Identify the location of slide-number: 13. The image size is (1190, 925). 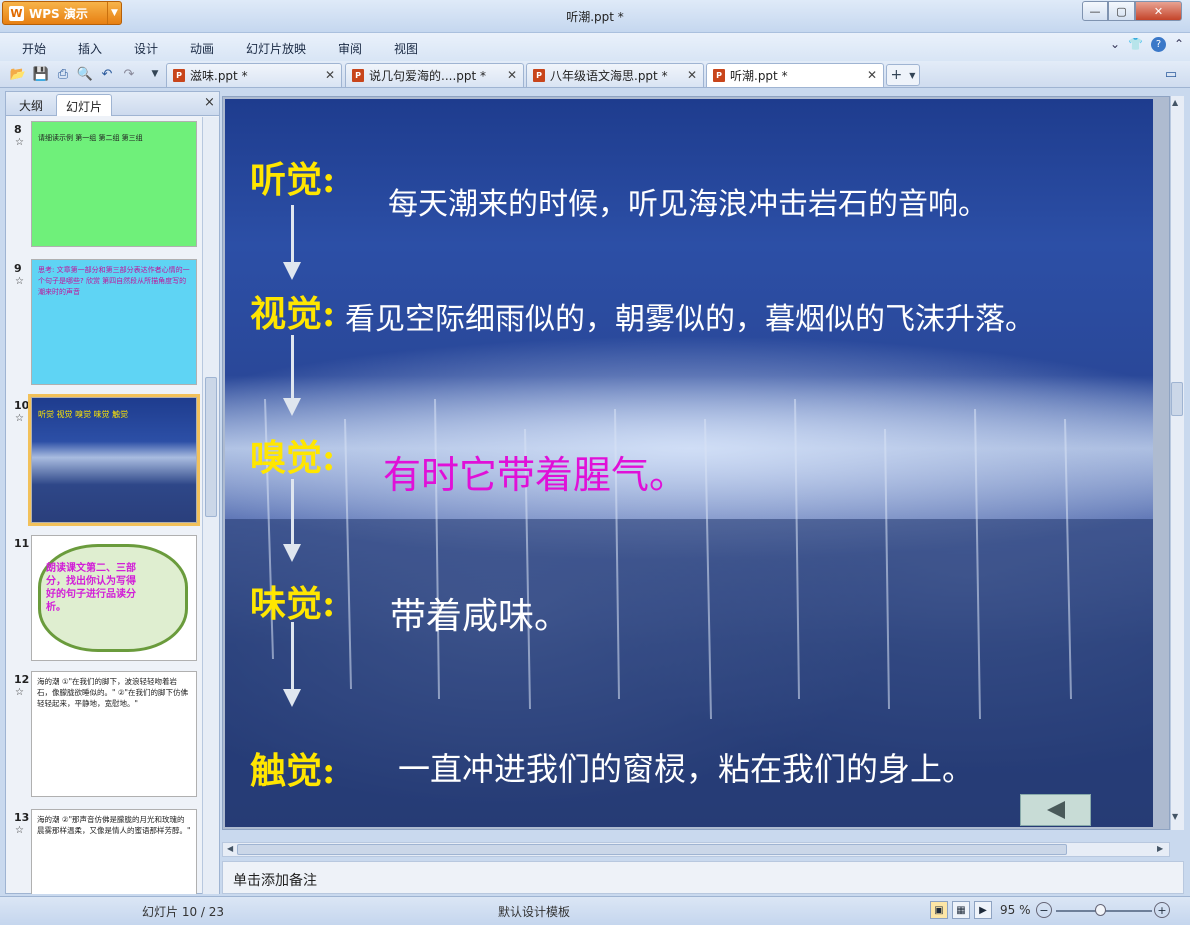
(22, 817).